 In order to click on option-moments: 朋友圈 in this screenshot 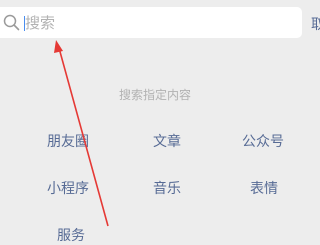, I will do `click(68, 141)`.